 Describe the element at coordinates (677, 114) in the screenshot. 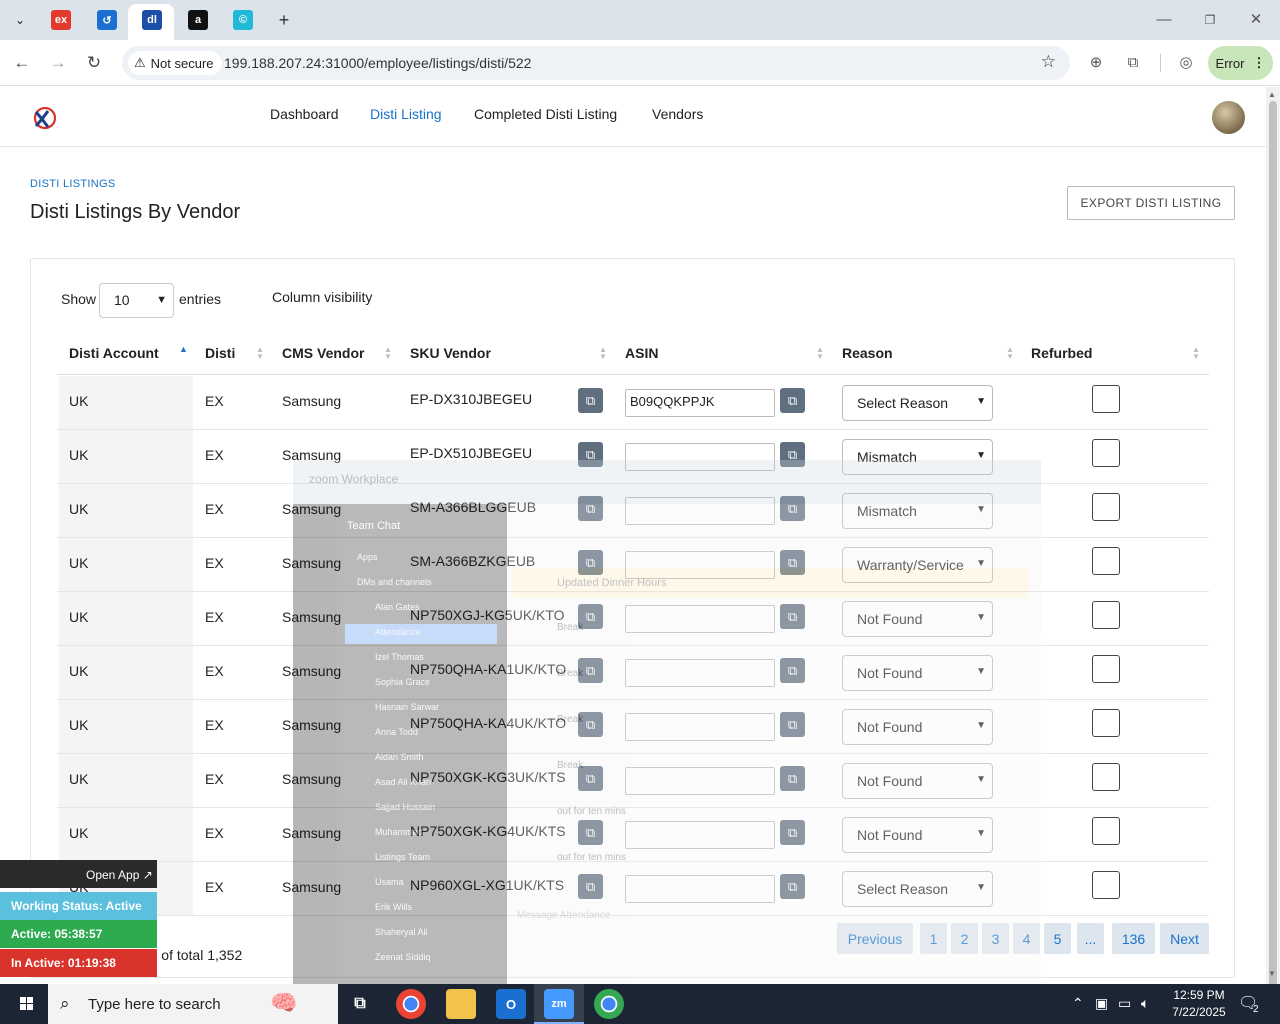

I see `nav-vendors: Vendors` at that location.